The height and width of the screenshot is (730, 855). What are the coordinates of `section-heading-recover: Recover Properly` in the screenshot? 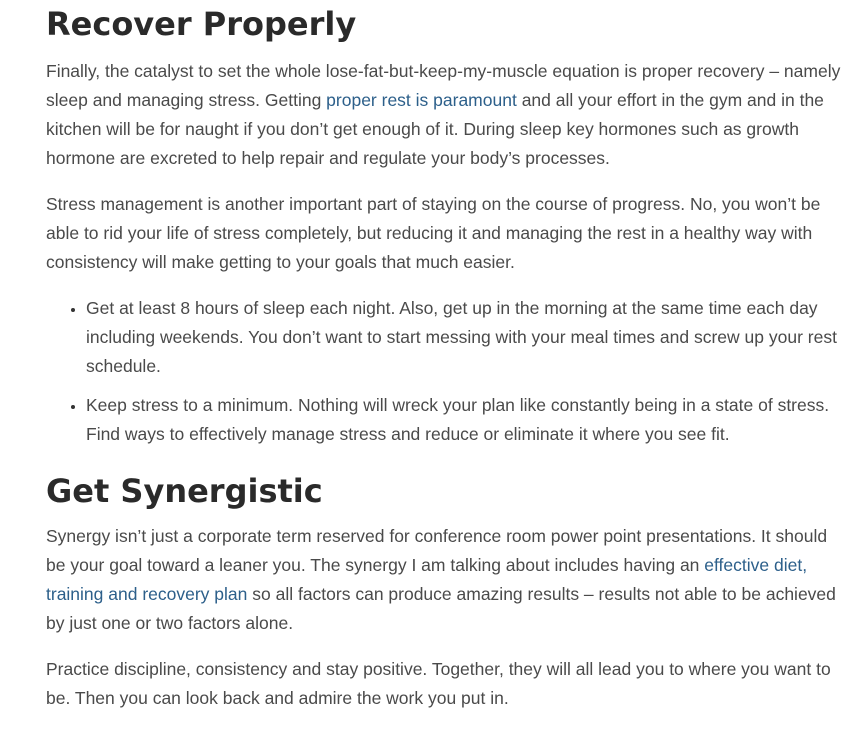 It's located at (201, 24).